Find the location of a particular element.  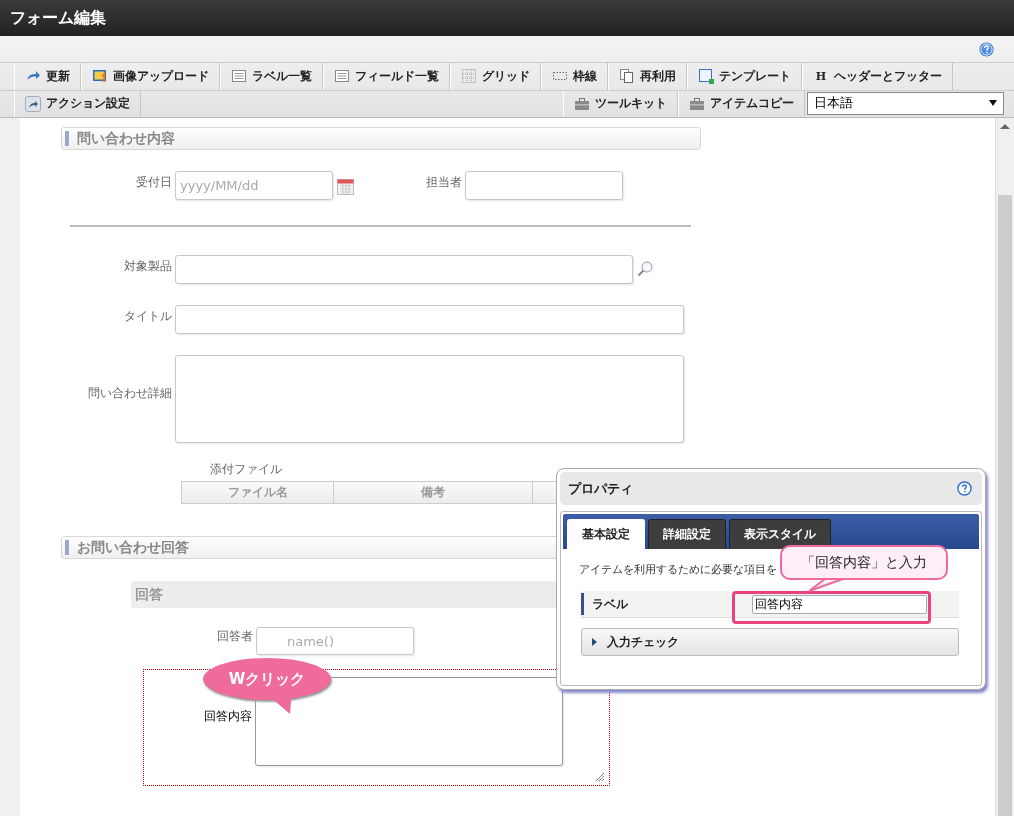

window-title: フォーム編集 is located at coordinates (507, 18).